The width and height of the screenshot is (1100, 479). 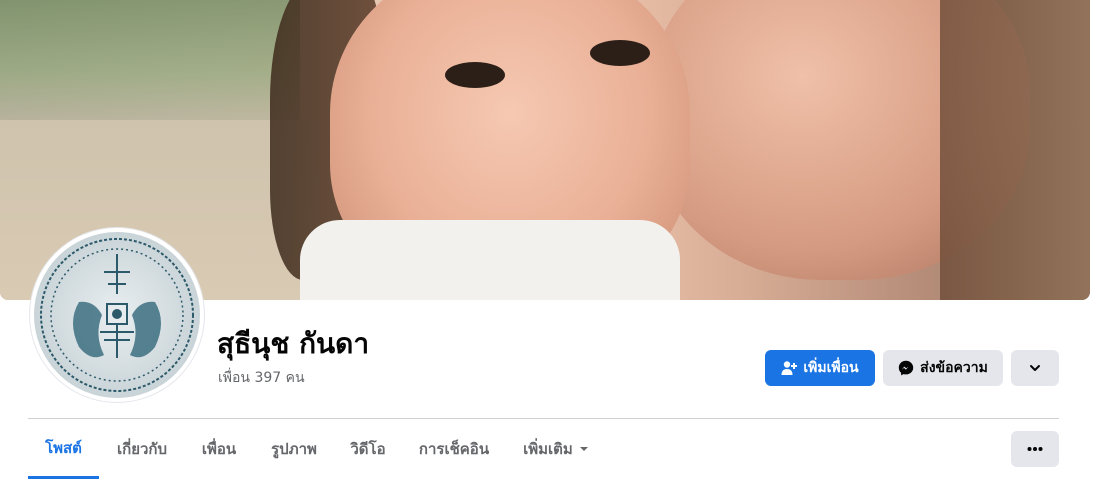 I want to click on tab-photos: รูปภาพ, so click(x=294, y=449).